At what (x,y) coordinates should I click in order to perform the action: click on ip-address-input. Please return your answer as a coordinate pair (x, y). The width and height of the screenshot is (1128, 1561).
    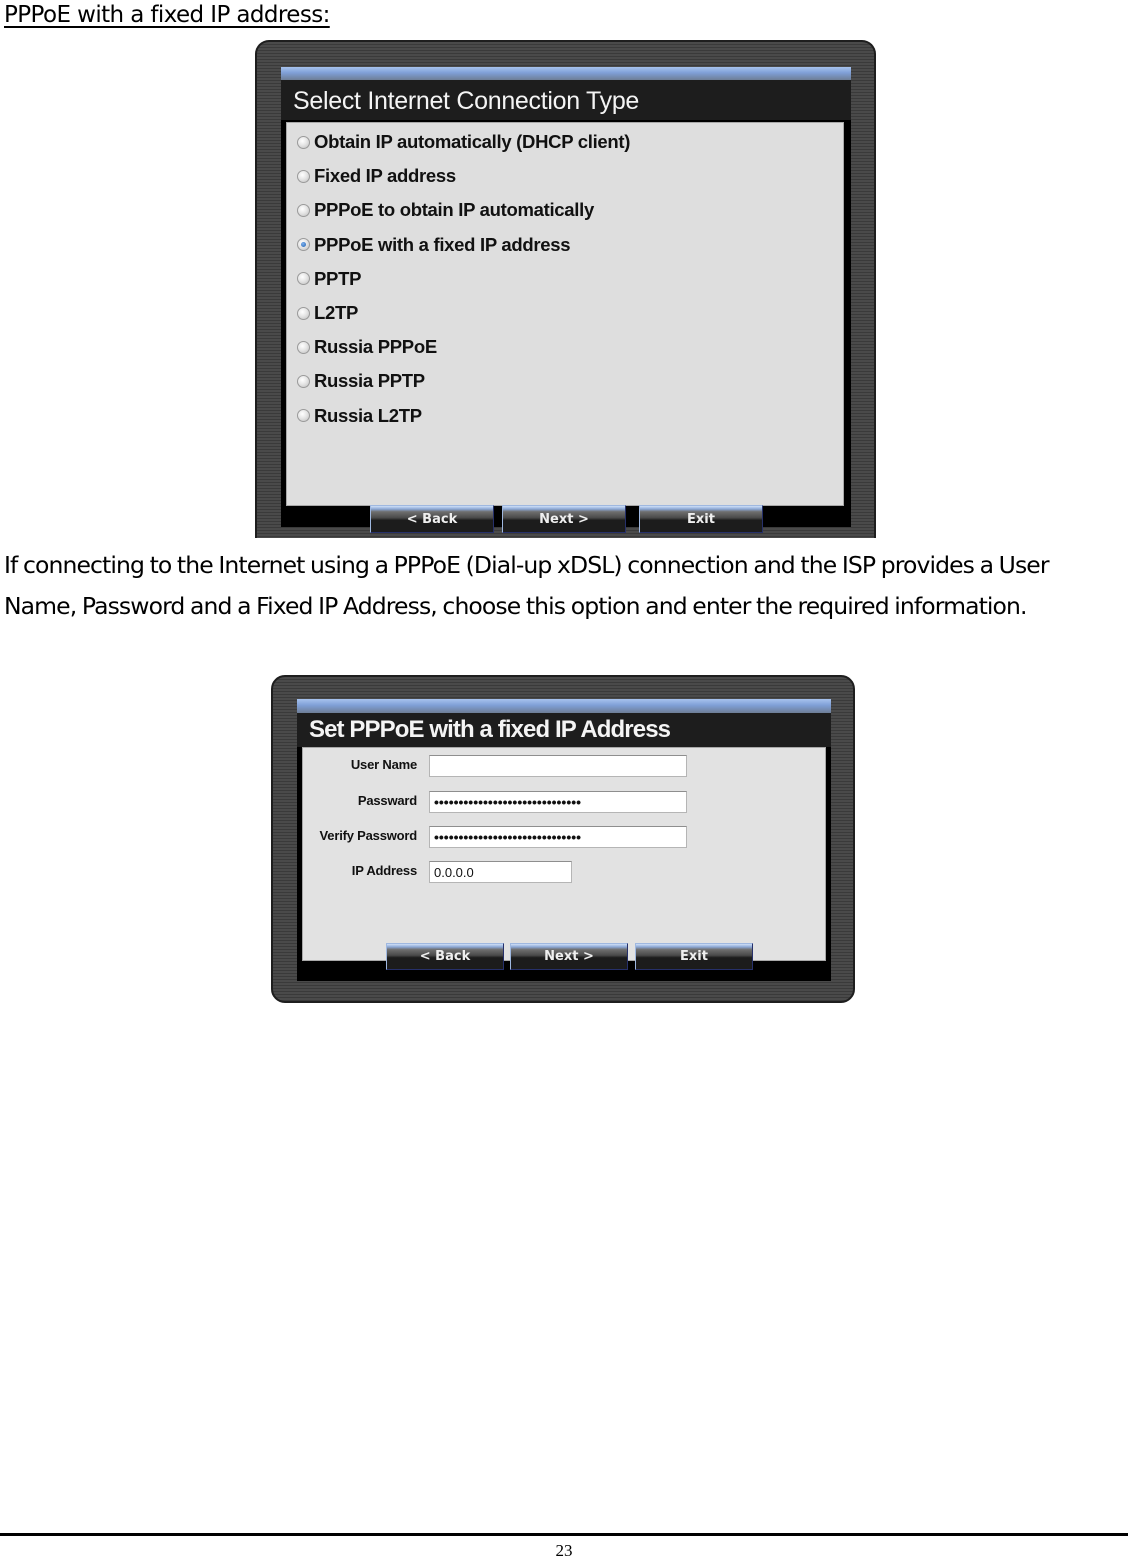
    Looking at the image, I should click on (500, 872).